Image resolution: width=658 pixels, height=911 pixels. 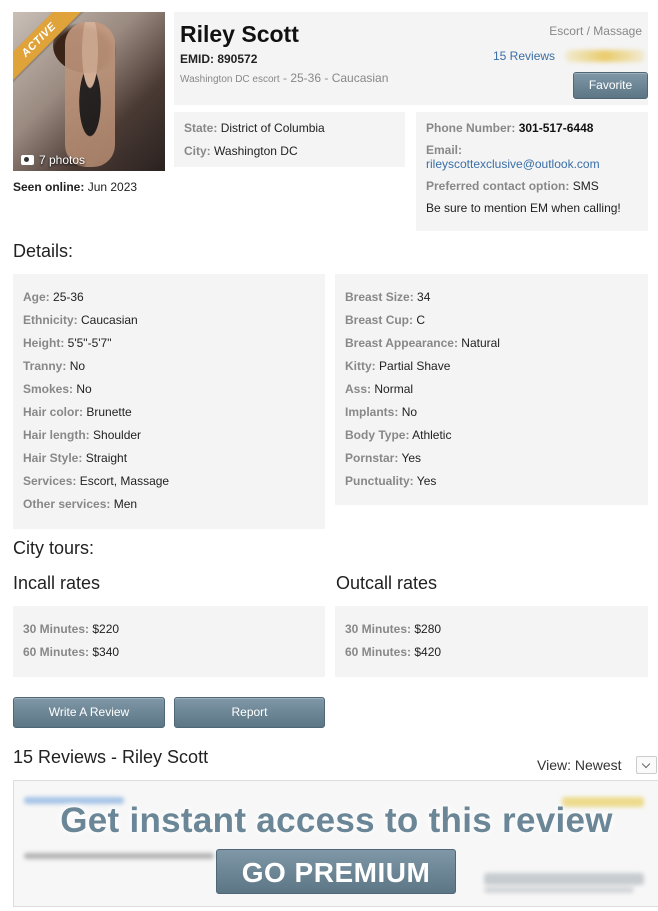 What do you see at coordinates (169, 652) in the screenshot?
I see `rate-row: 60 Minutes: $340` at bounding box center [169, 652].